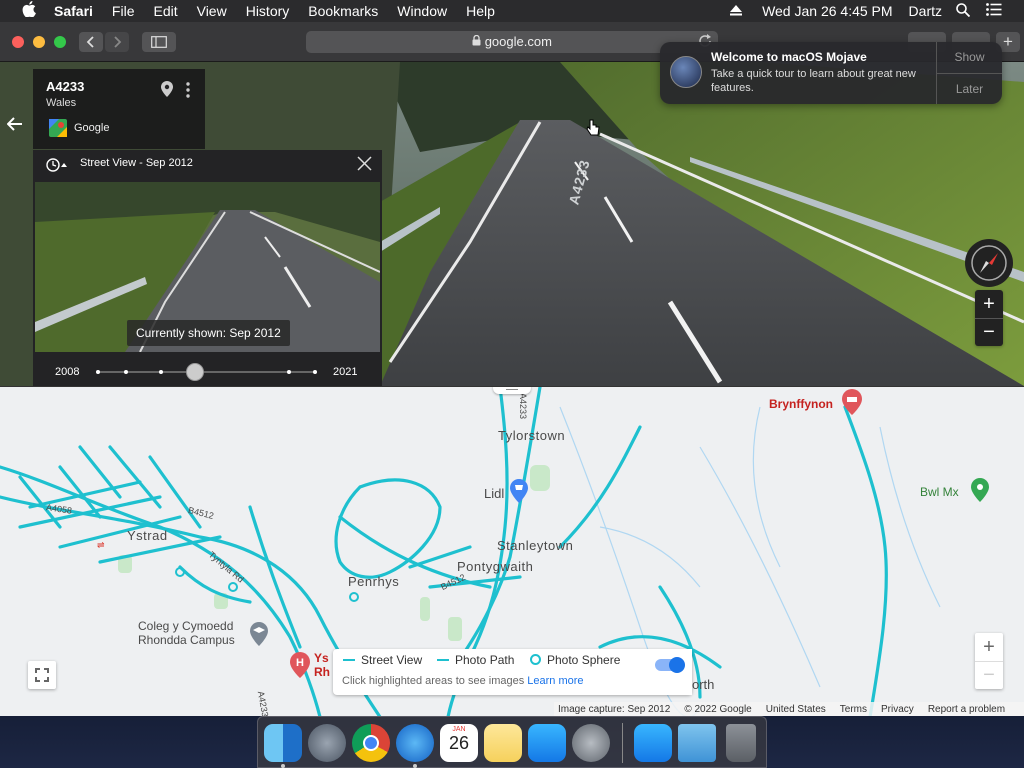  Describe the element at coordinates (736, 11) in the screenshot. I see `eject-icon` at that location.